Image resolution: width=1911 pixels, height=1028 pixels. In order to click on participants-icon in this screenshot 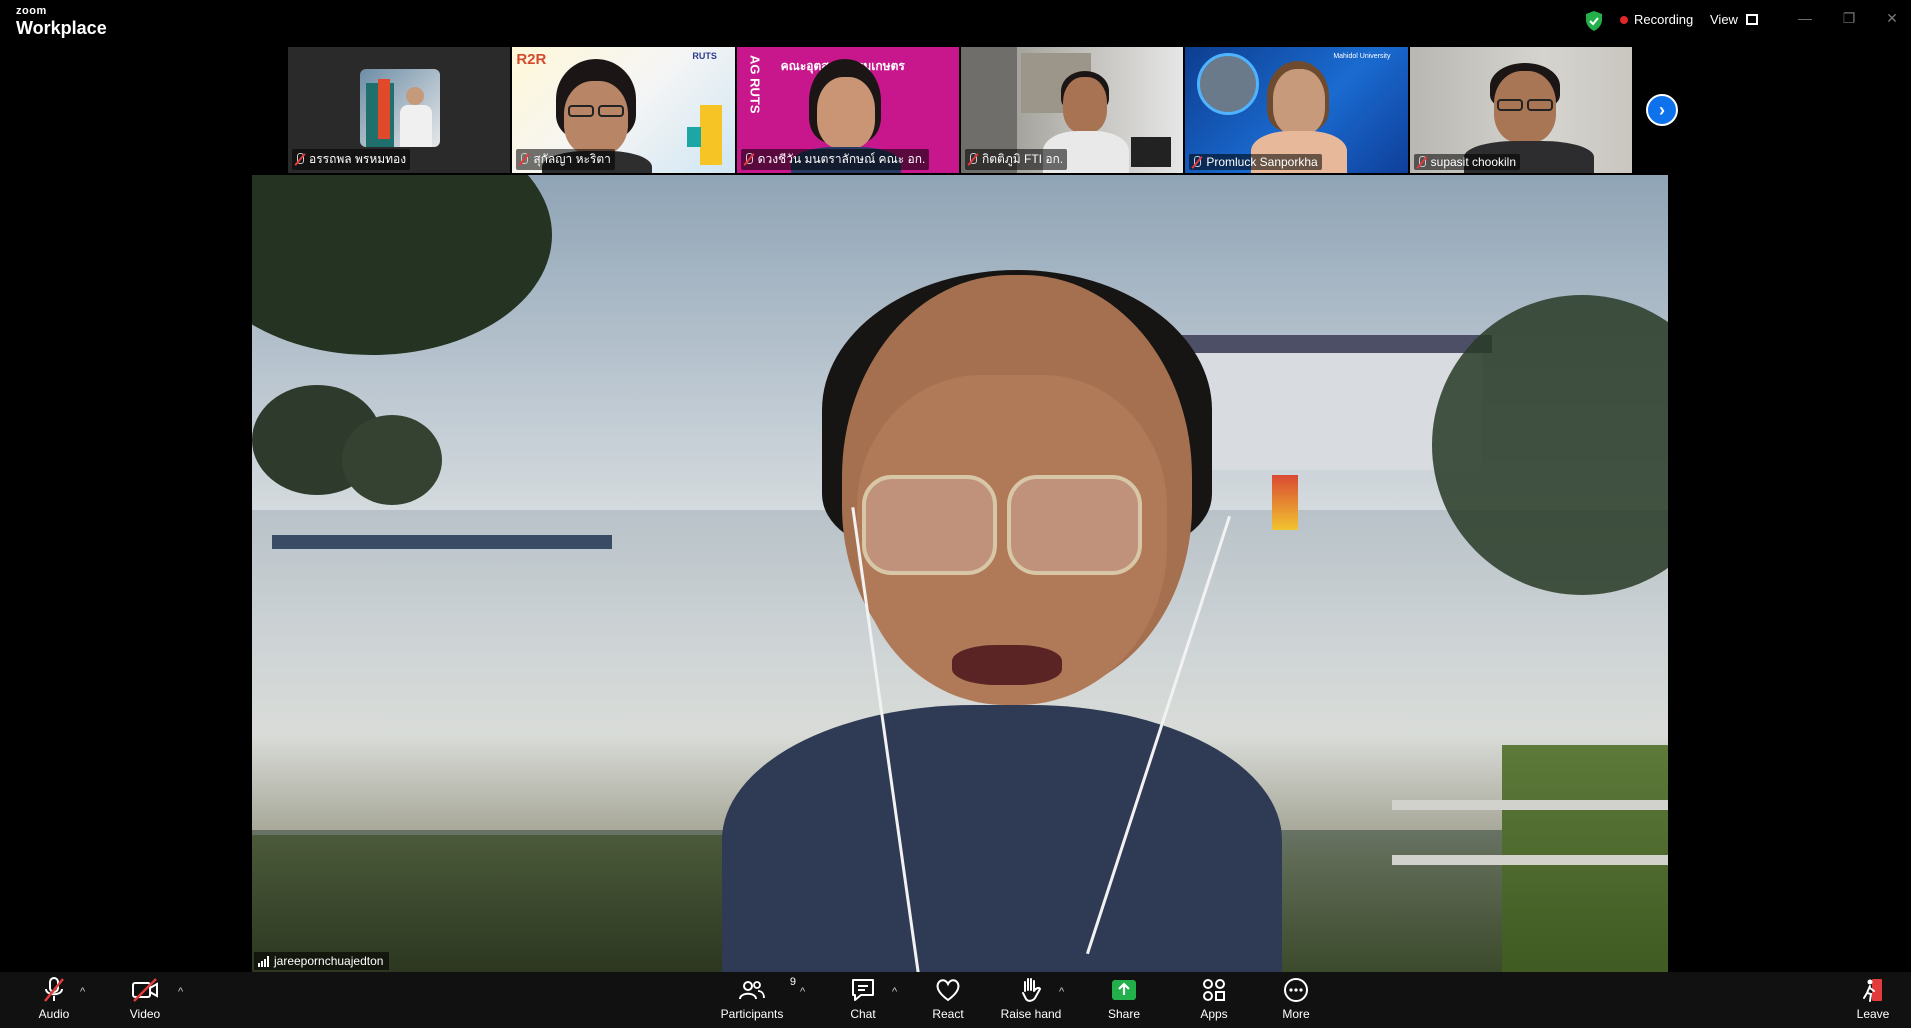, I will do `click(752, 990)`.